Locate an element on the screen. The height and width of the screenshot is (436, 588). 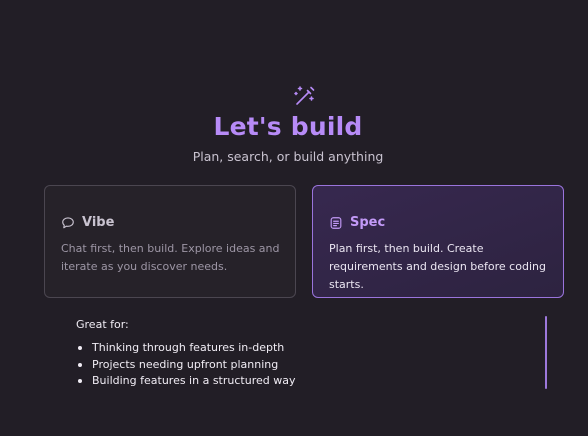
spec-document-icon is located at coordinates (336, 223).